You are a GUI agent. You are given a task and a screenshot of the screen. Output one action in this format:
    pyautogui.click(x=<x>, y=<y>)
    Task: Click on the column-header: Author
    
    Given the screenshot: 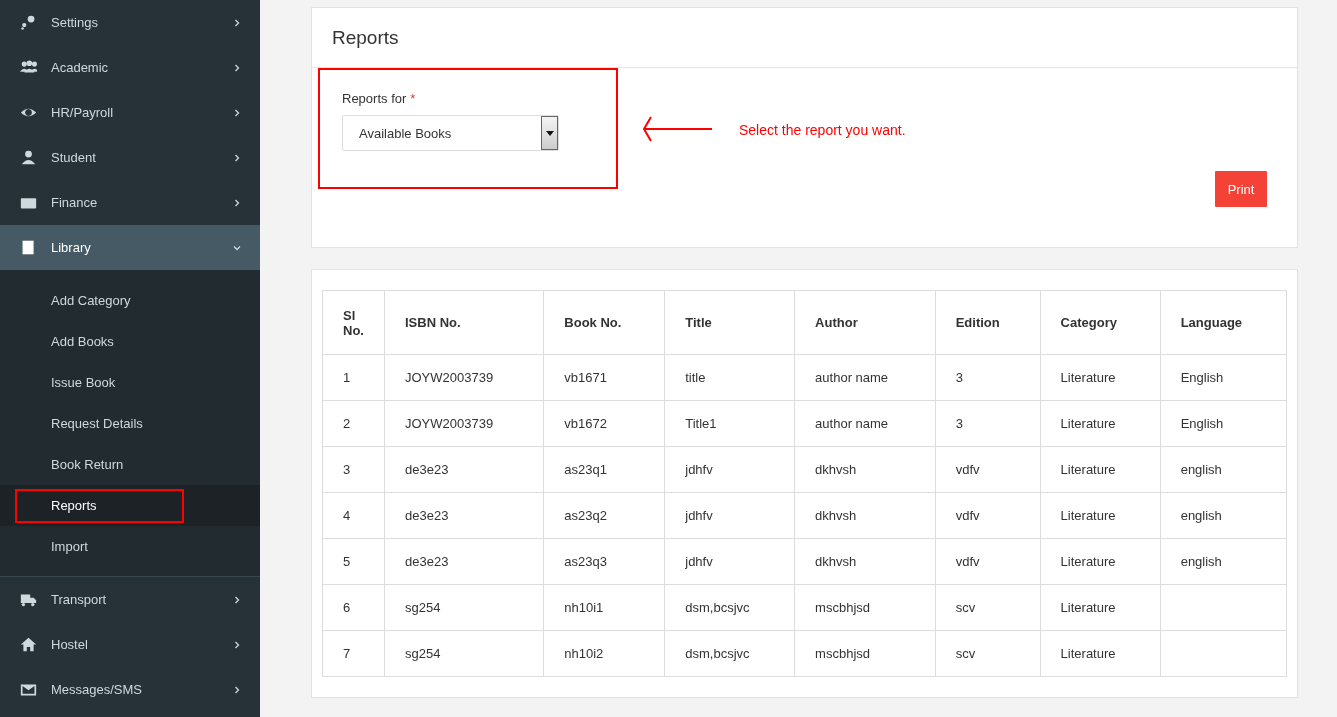 What is the action you would take?
    pyautogui.click(x=865, y=322)
    